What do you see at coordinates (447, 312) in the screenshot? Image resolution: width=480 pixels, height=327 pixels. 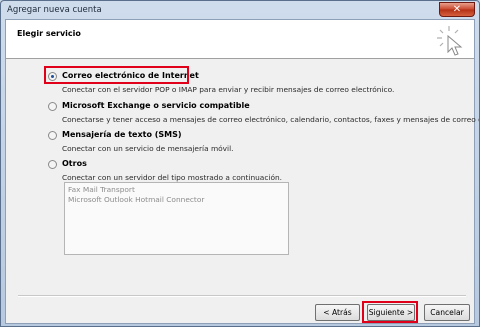 I see `cancel-button: Cancelar` at bounding box center [447, 312].